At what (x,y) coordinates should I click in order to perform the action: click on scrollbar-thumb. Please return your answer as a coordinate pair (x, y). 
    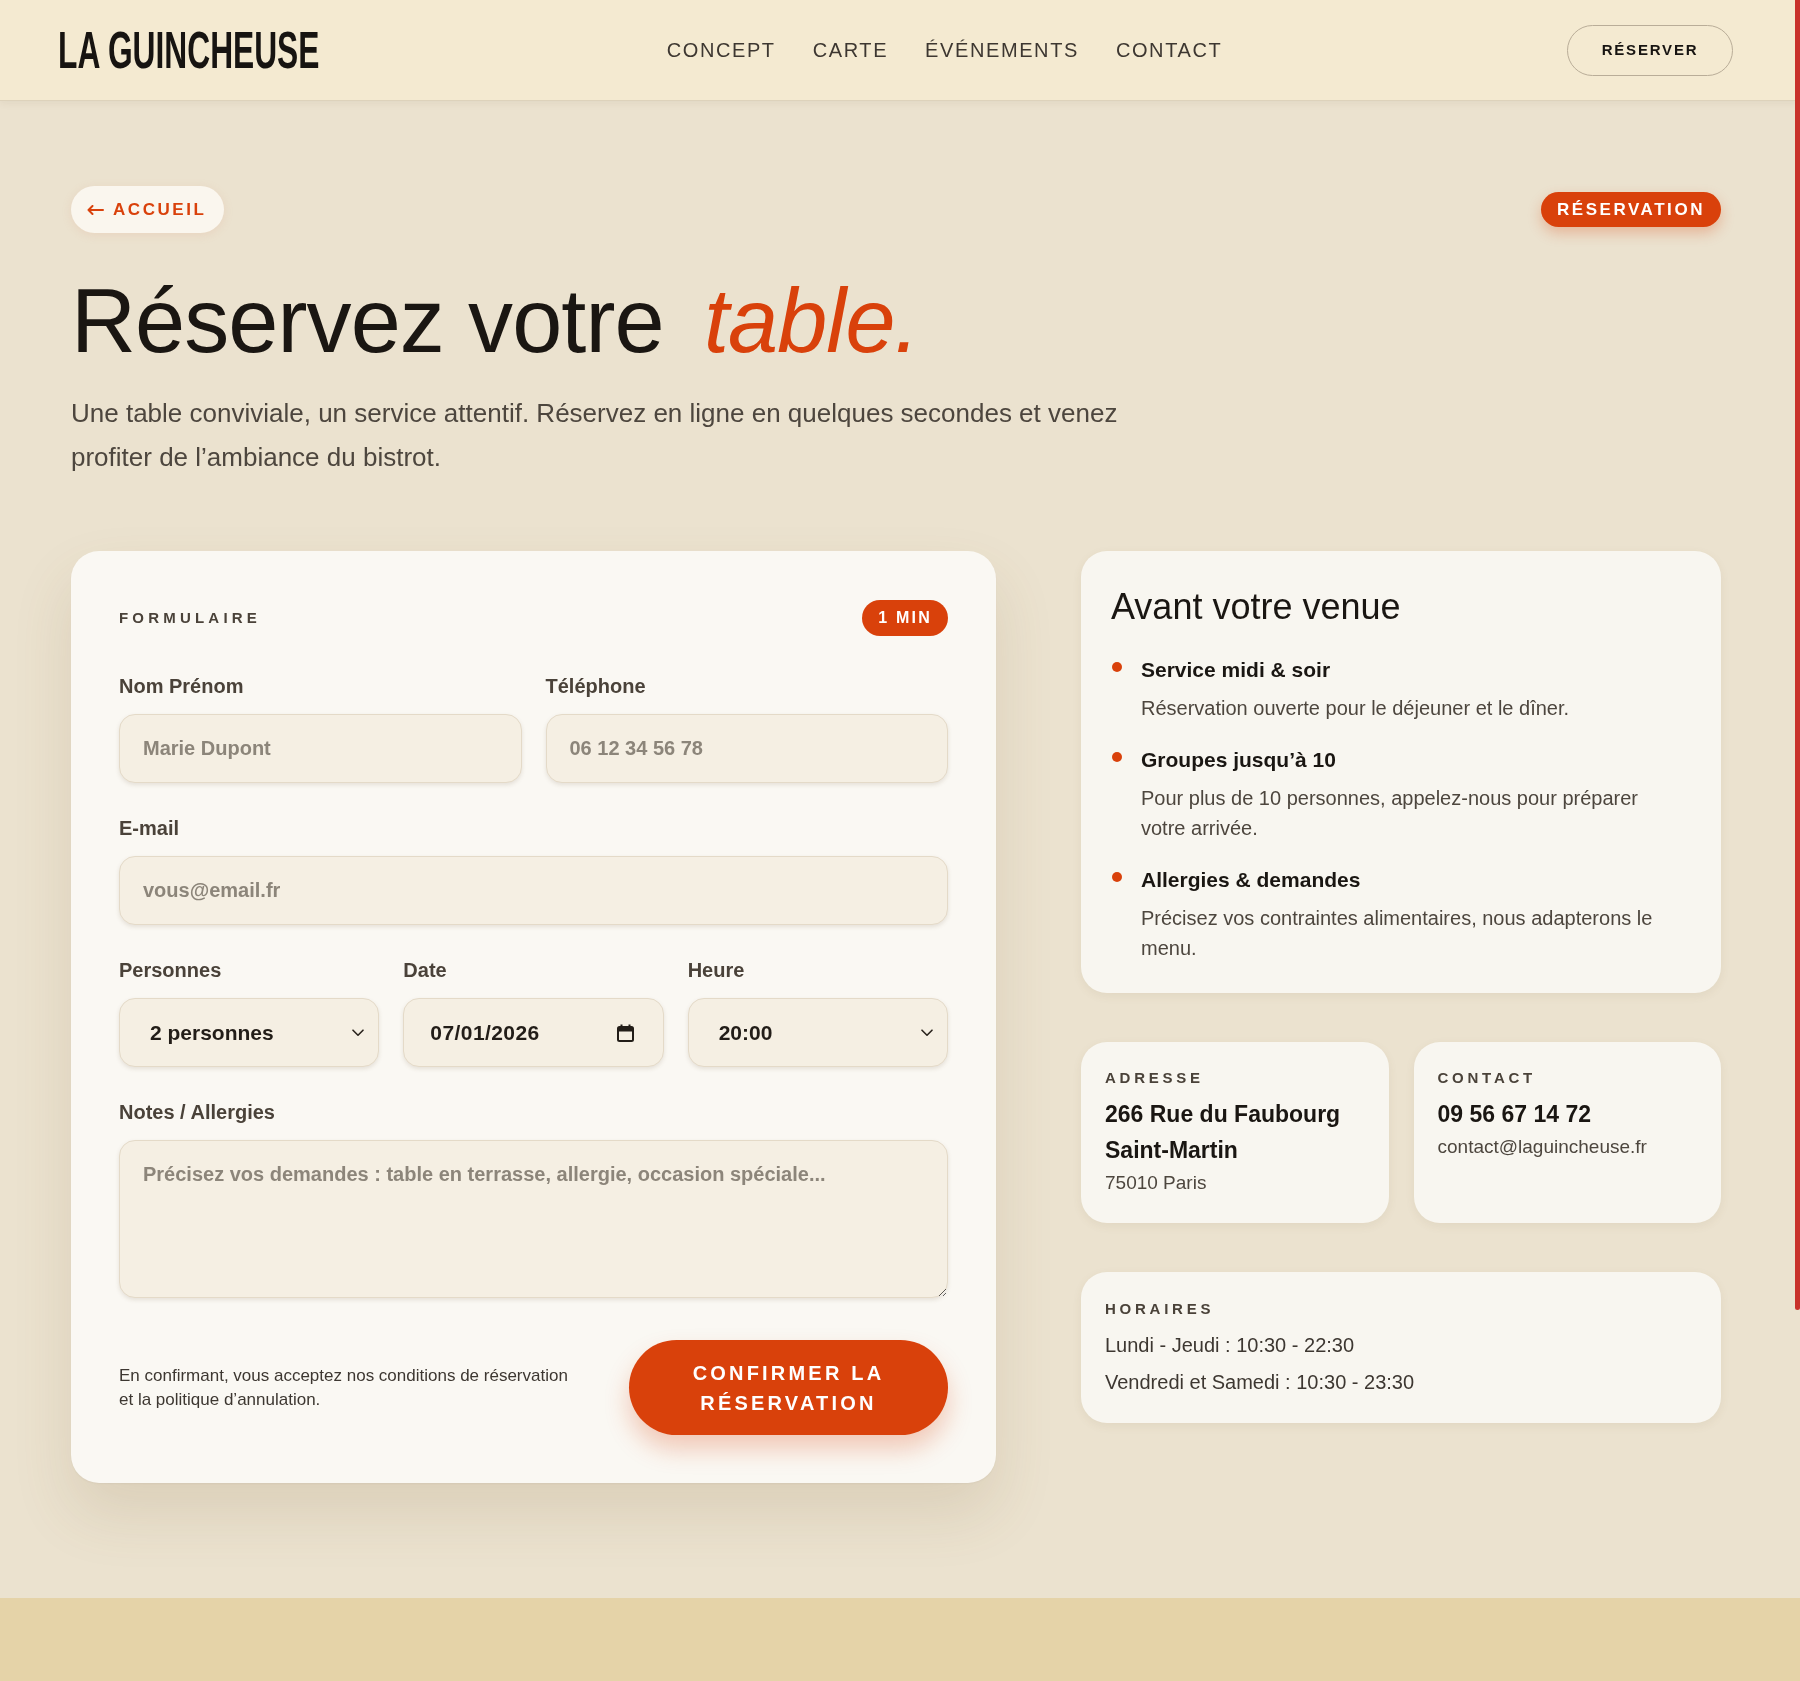
    Looking at the image, I should click on (1797, 655).